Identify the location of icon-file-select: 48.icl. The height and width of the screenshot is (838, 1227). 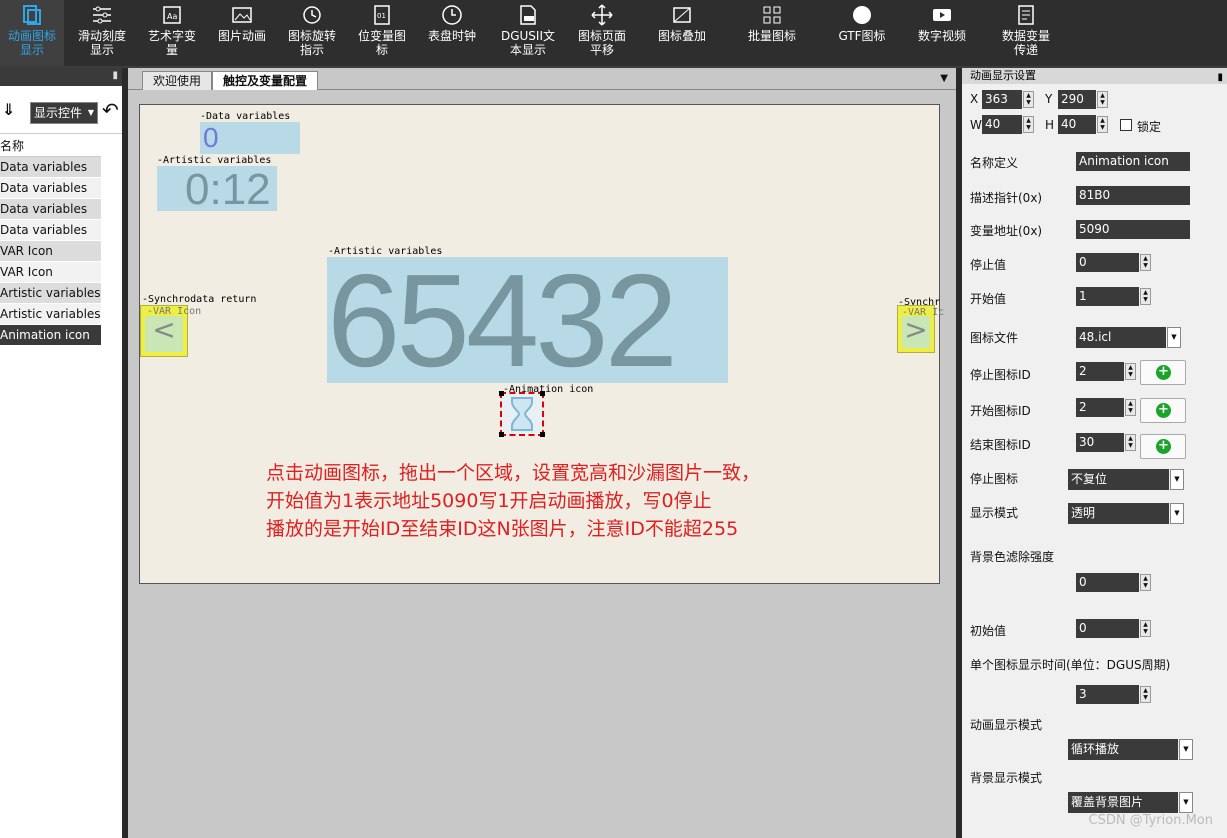
(1121, 337).